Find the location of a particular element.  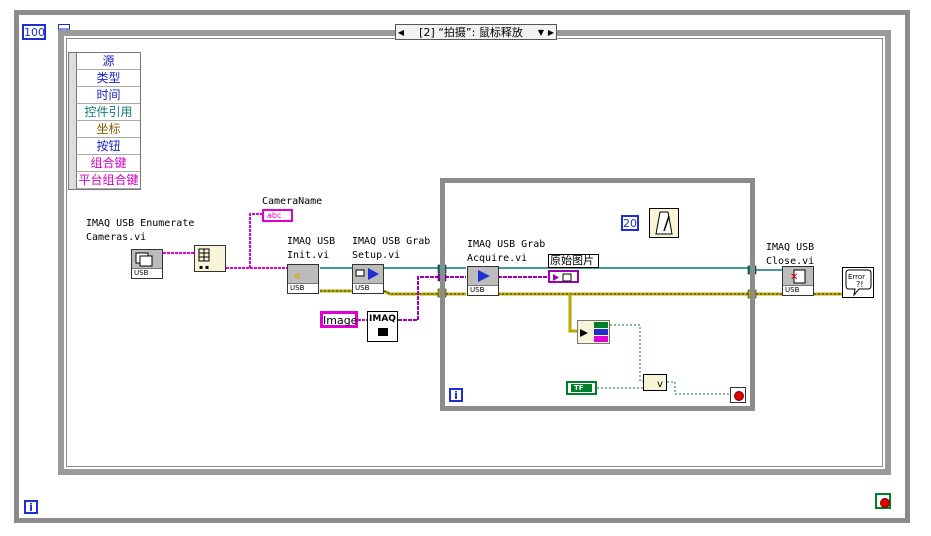

wait-ms-constant: 20 is located at coordinates (630, 223).